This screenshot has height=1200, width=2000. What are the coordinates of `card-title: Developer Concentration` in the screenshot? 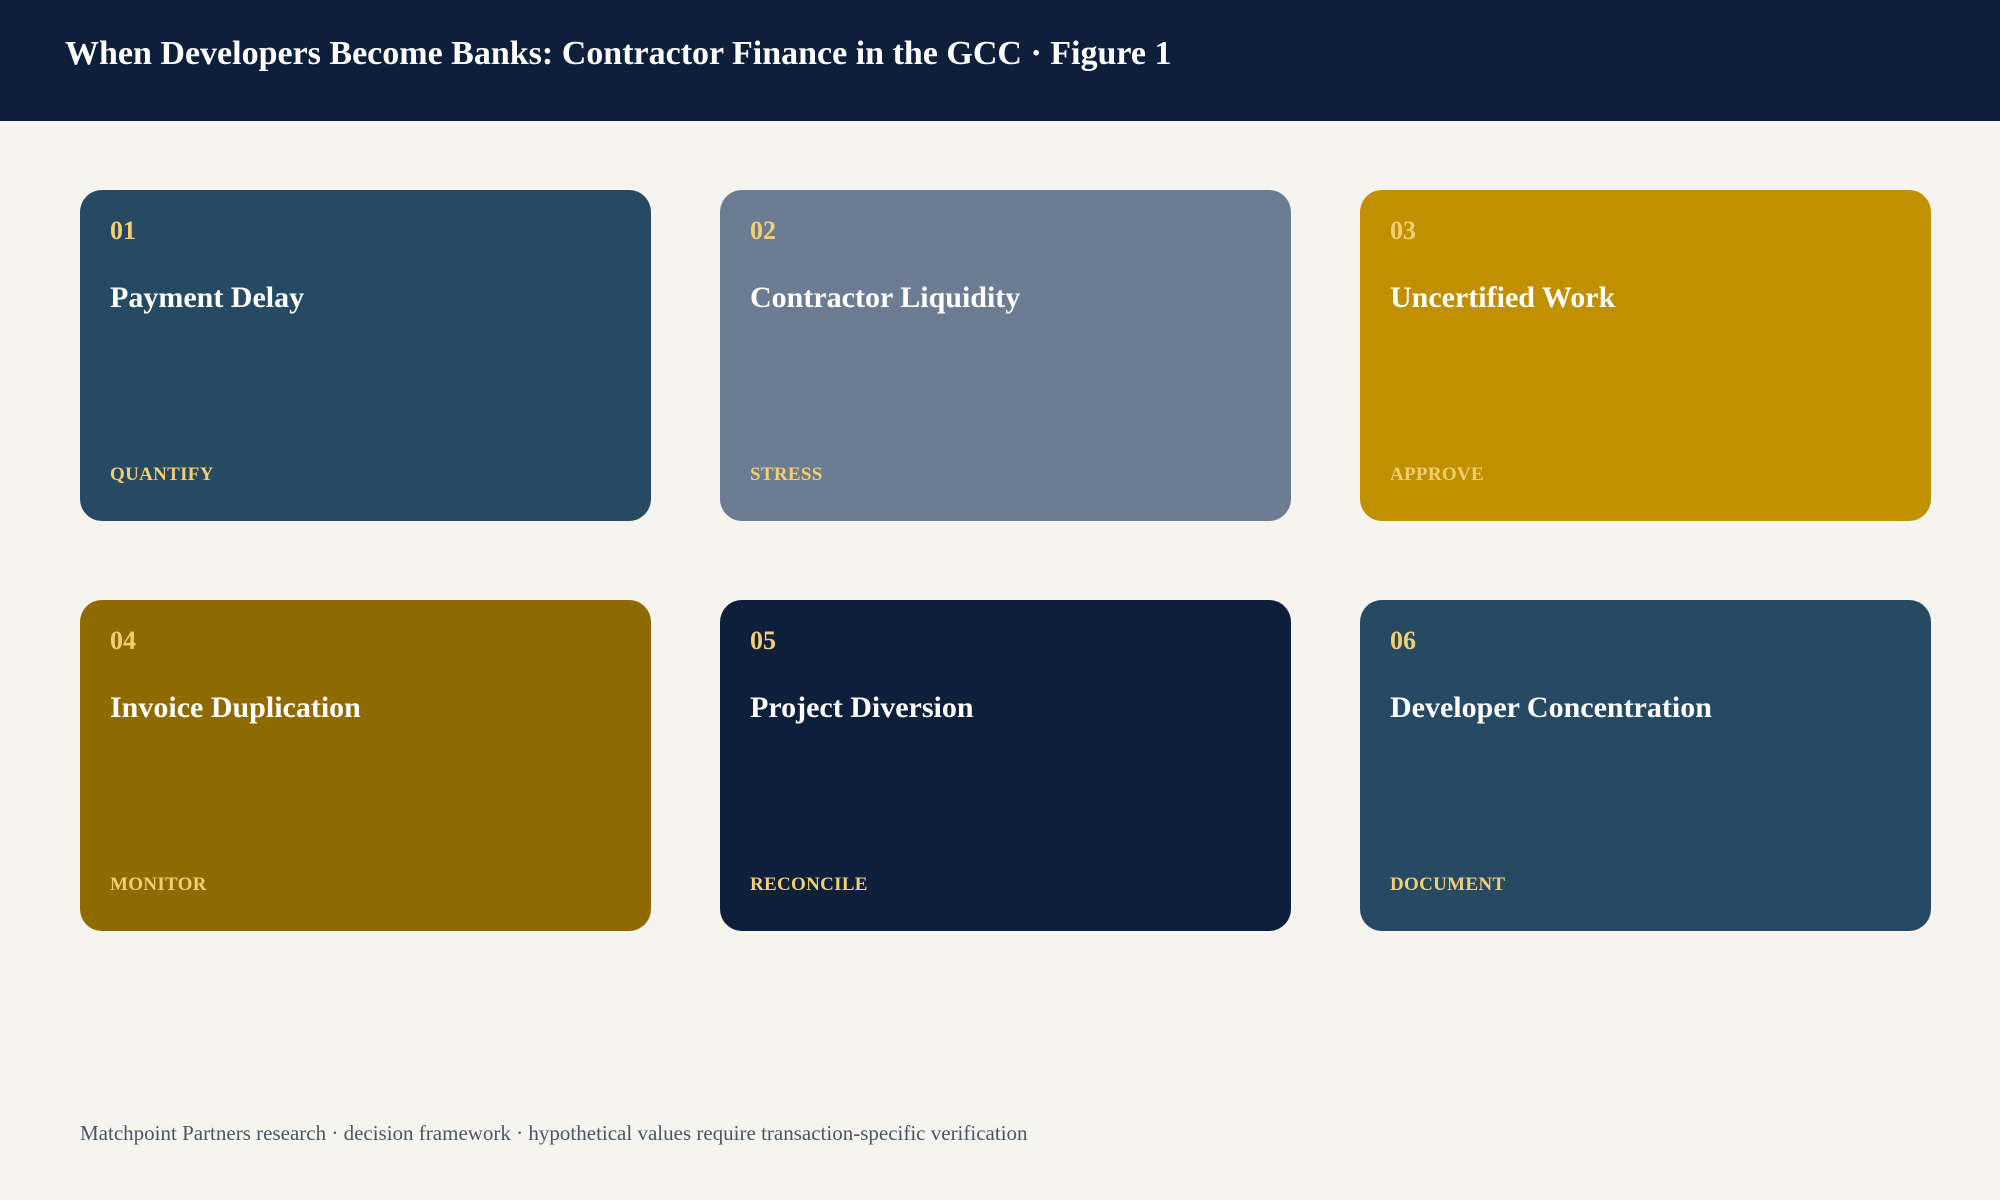 It's located at (1551, 707).